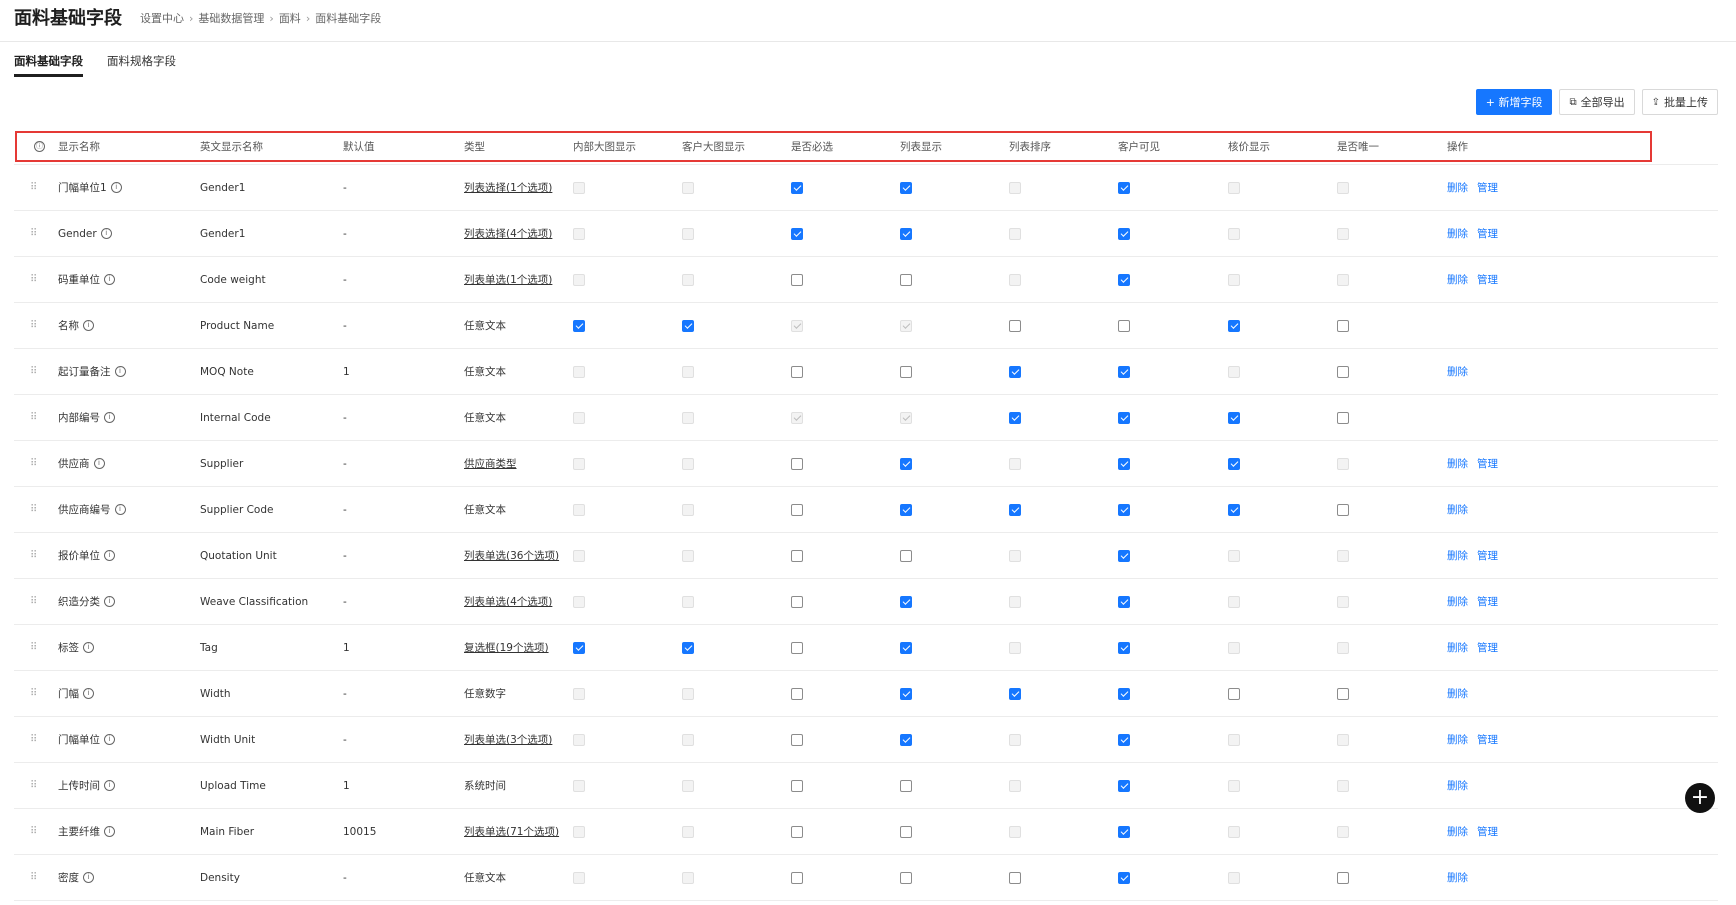 Image resolution: width=1736 pixels, height=905 pixels. Describe the element at coordinates (1597, 102) in the screenshot. I see `export-all-button: ⧉ 全部导出` at that location.